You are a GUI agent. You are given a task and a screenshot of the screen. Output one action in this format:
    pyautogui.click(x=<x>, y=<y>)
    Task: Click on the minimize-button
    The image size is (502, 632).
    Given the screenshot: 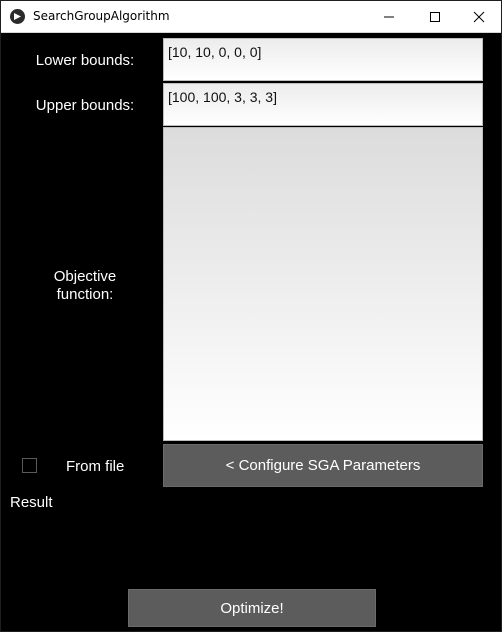 What is the action you would take?
    pyautogui.click(x=389, y=16)
    